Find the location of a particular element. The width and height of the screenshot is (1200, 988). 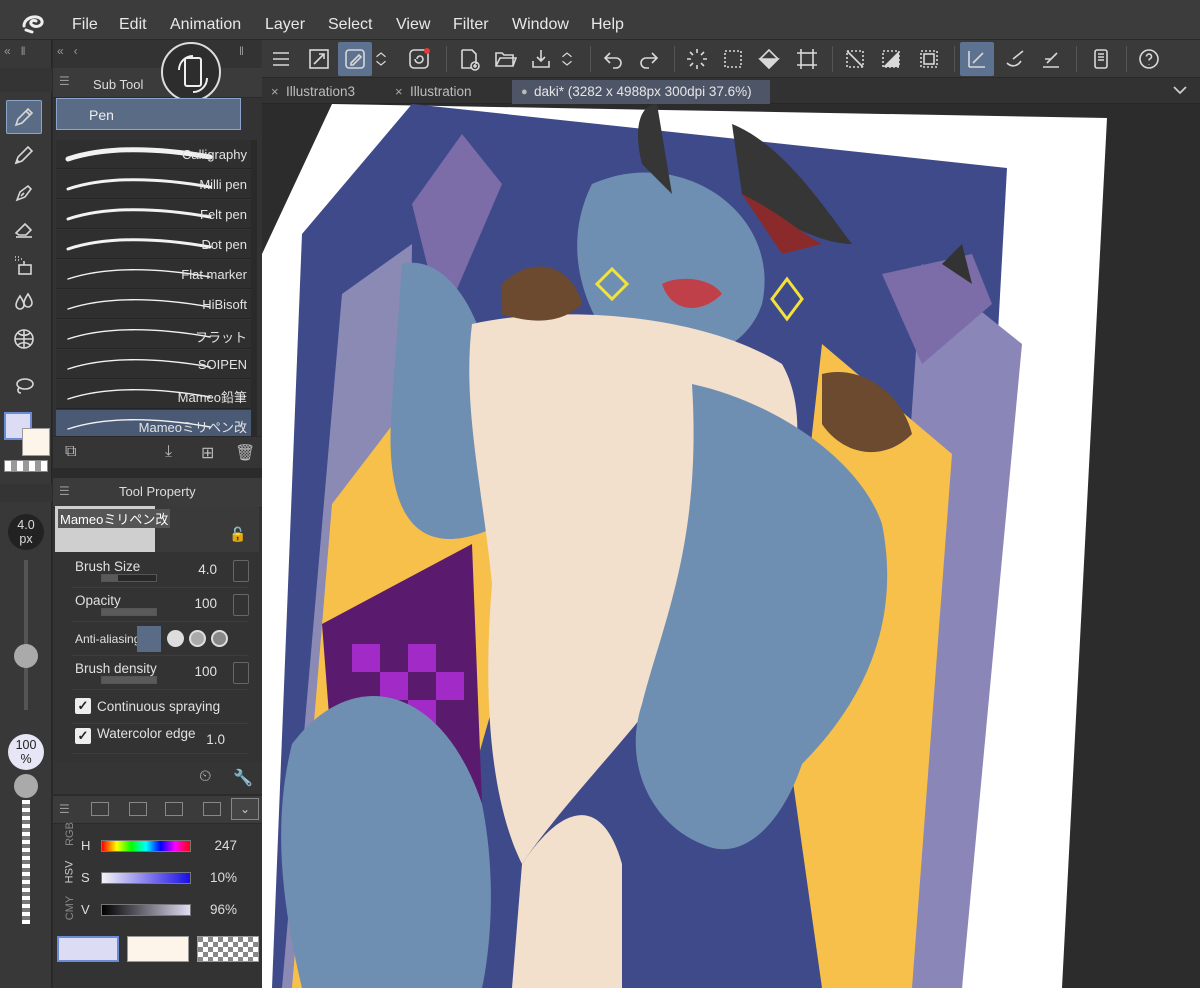

sub-color-chip is located at coordinates (158, 949).